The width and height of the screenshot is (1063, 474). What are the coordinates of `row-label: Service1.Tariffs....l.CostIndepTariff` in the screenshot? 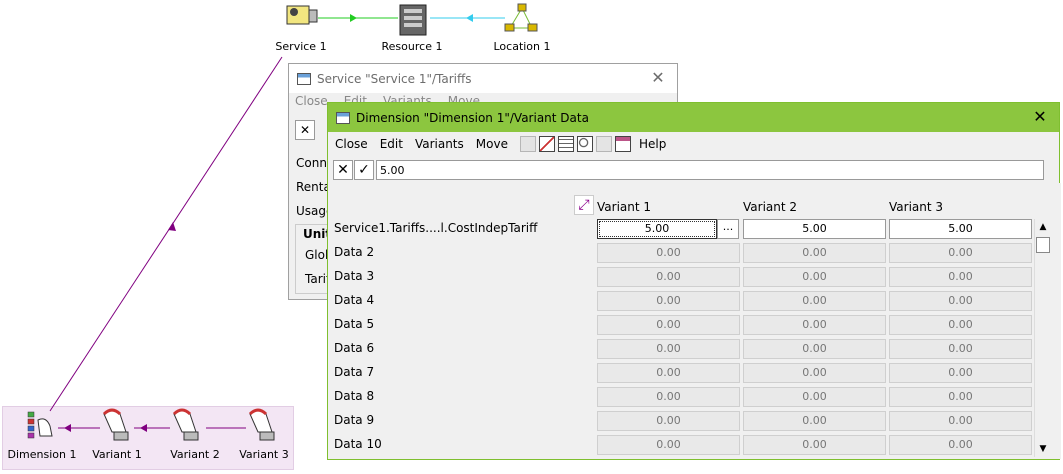 It's located at (436, 228).